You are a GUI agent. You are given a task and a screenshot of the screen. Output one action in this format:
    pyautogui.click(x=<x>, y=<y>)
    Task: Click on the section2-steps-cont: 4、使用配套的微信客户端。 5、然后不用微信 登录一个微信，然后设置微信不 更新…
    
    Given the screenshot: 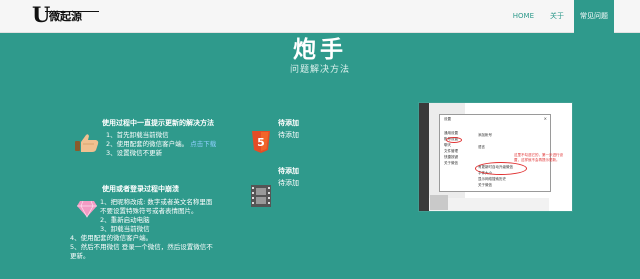 What is the action you would take?
    pyautogui.click(x=141, y=247)
    